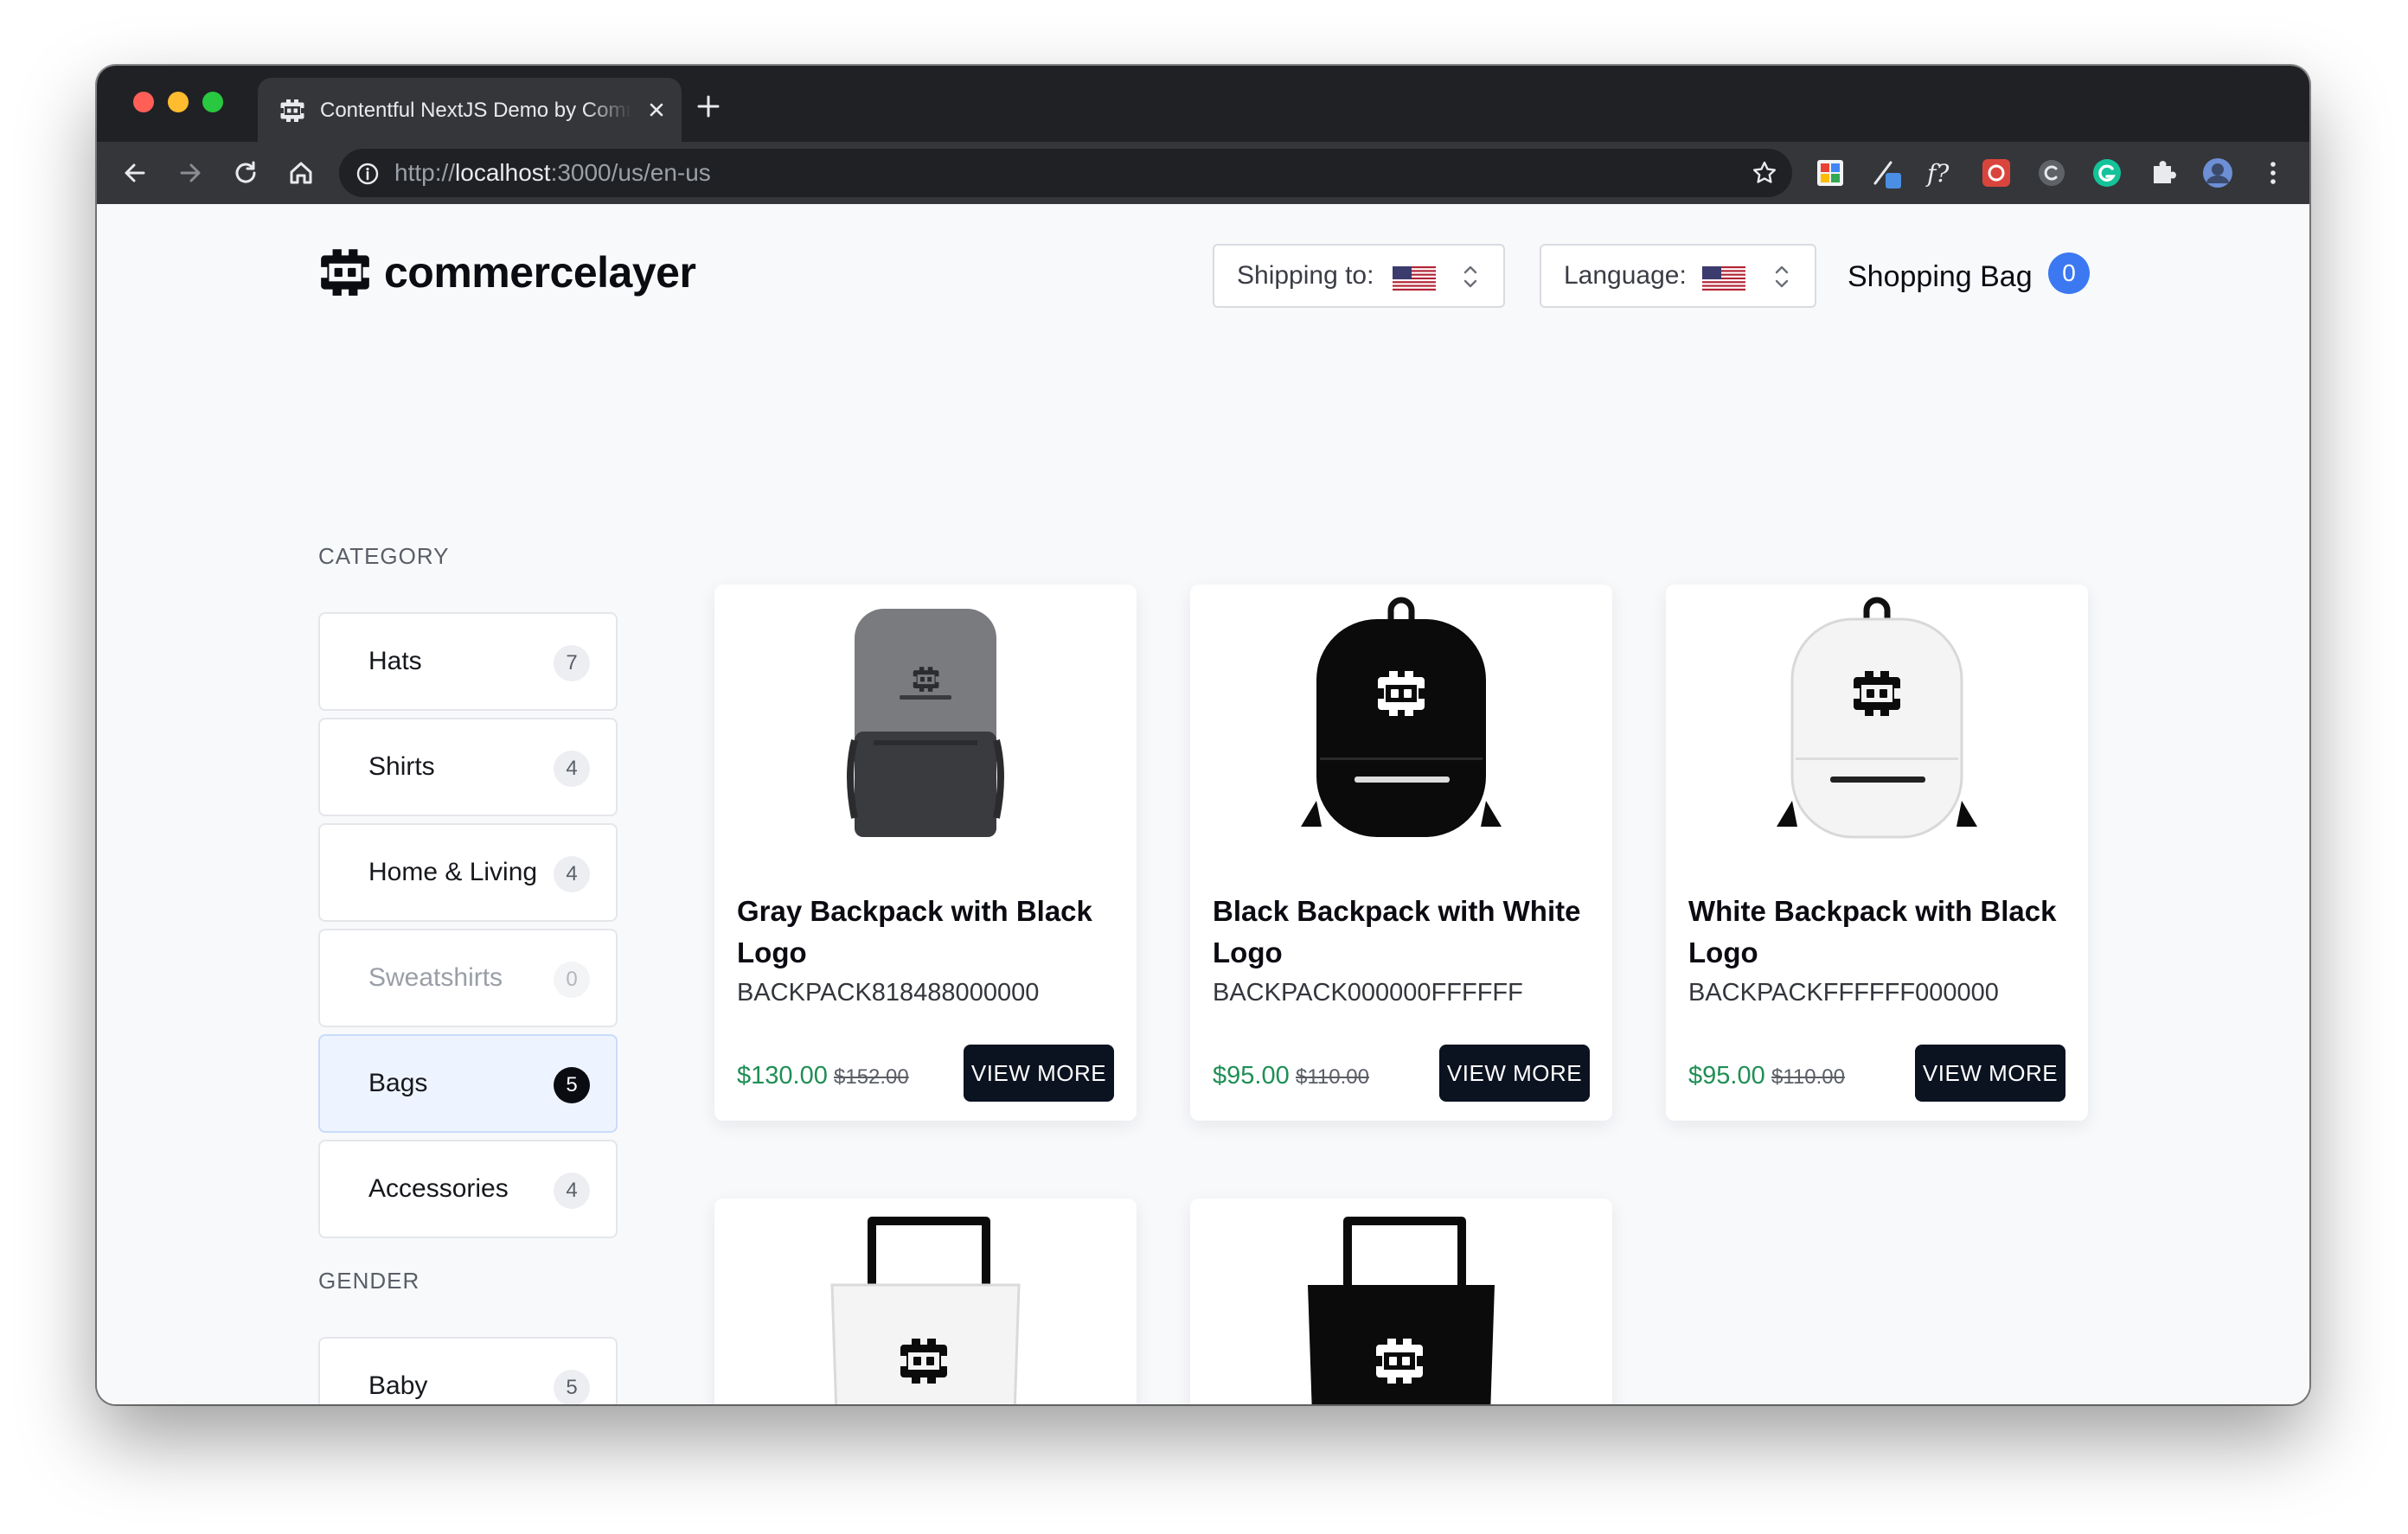 The image size is (2408, 1534). I want to click on category-label: Hats, so click(395, 661).